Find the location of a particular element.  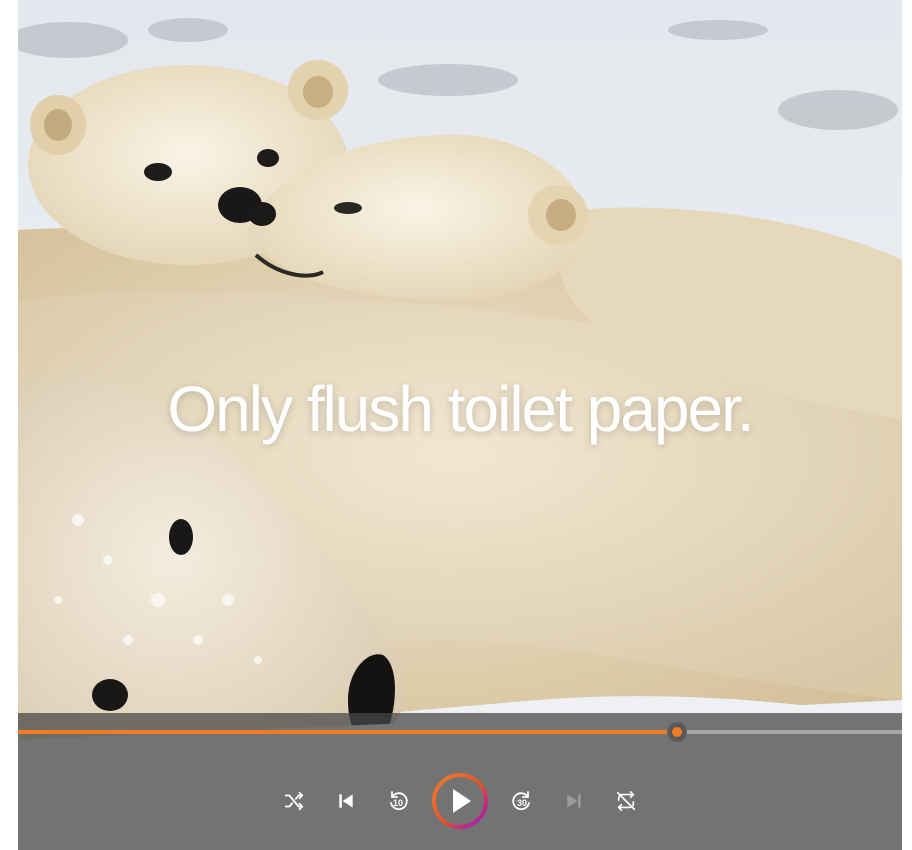

next-button is located at coordinates (574, 801).